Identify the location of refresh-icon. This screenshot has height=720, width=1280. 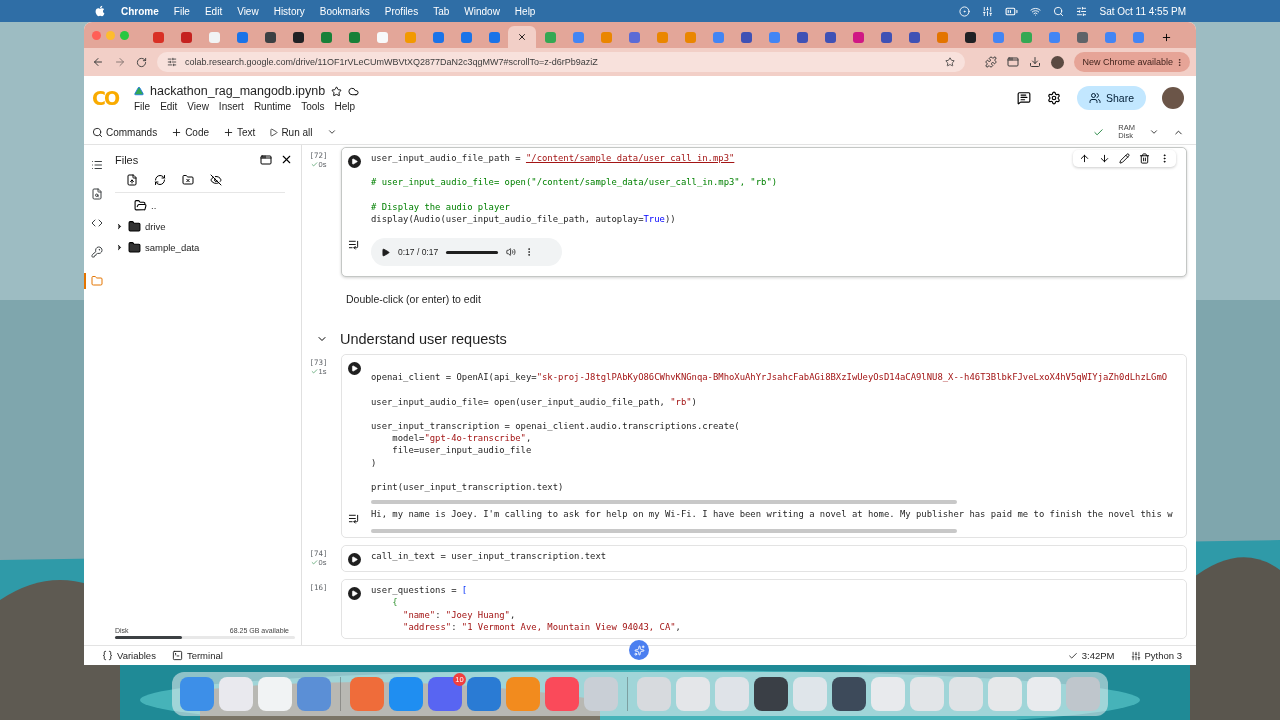
(160, 180).